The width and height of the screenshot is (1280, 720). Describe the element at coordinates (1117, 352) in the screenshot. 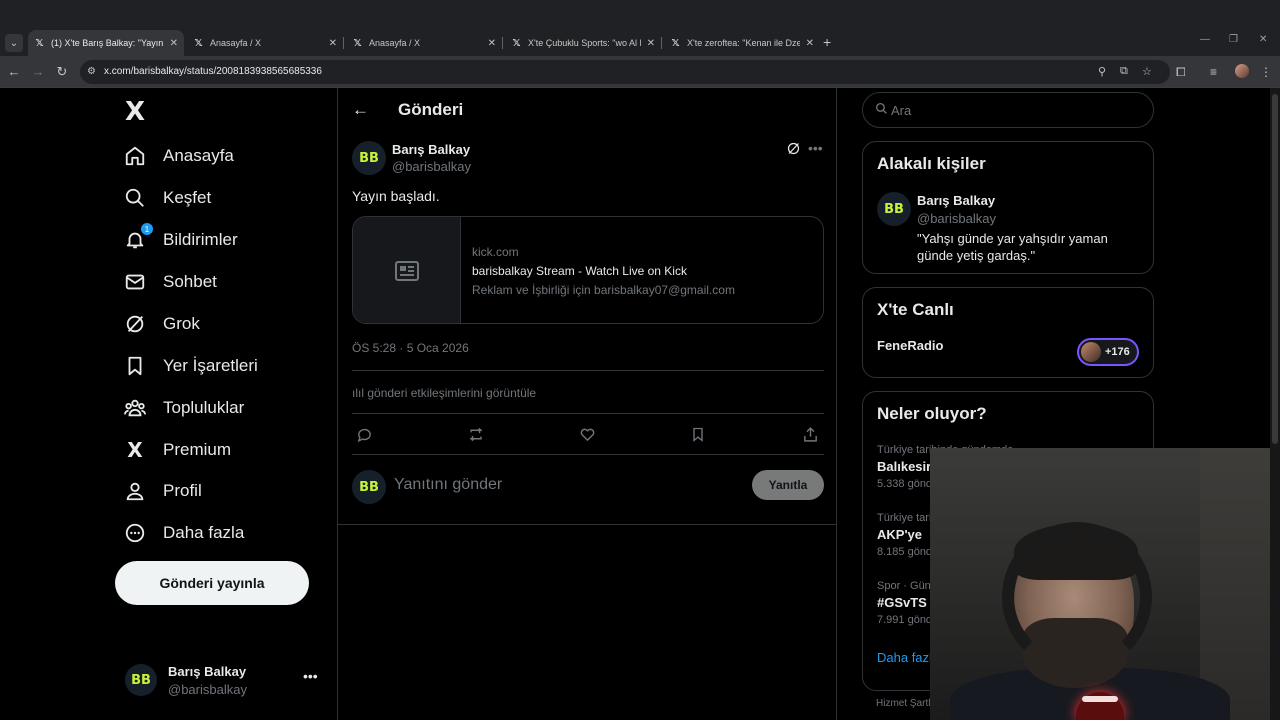

I see `listener-count: +176` at that location.